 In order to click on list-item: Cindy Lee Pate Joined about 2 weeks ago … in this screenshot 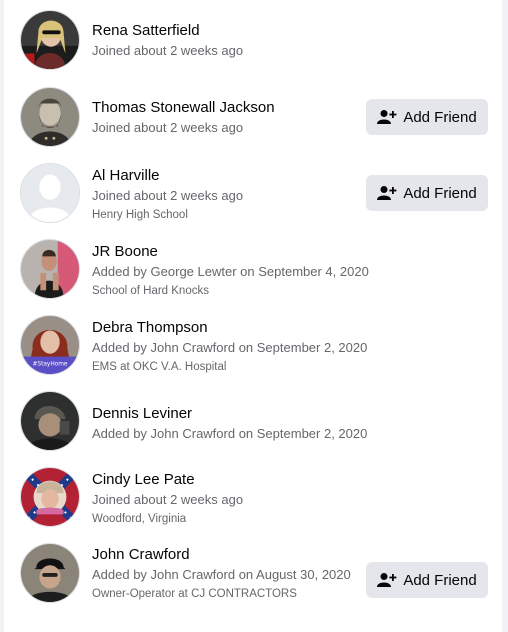, I will do `click(253, 499)`.